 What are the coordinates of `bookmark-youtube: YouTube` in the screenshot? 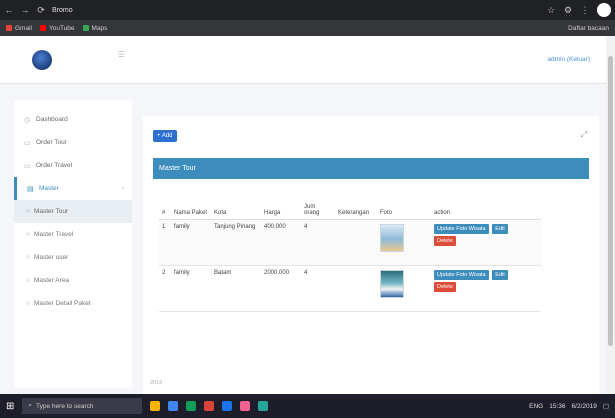 It's located at (57, 28).